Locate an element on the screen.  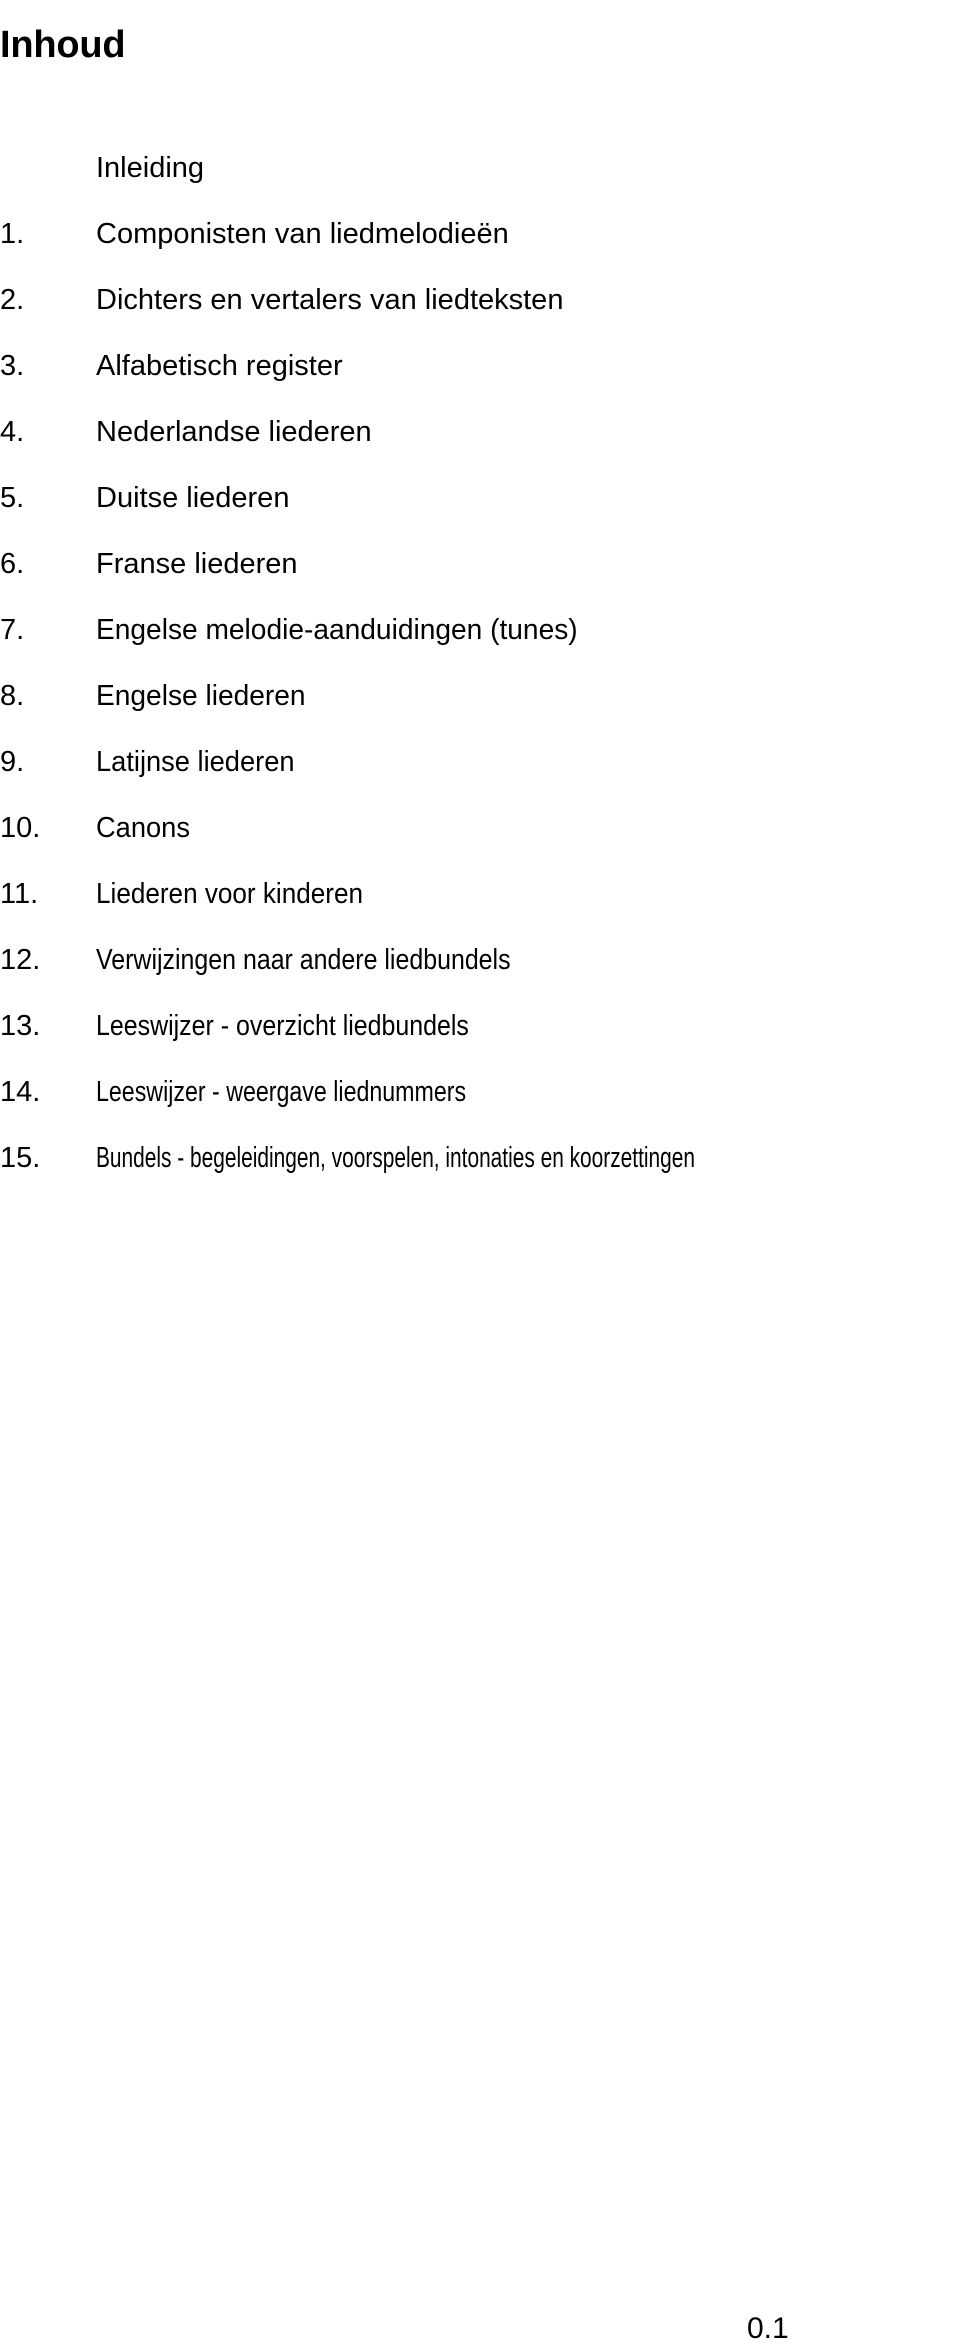
toc-entry: 7. Engelse melodie-aanduidingen (tunes) is located at coordinates (480, 643).